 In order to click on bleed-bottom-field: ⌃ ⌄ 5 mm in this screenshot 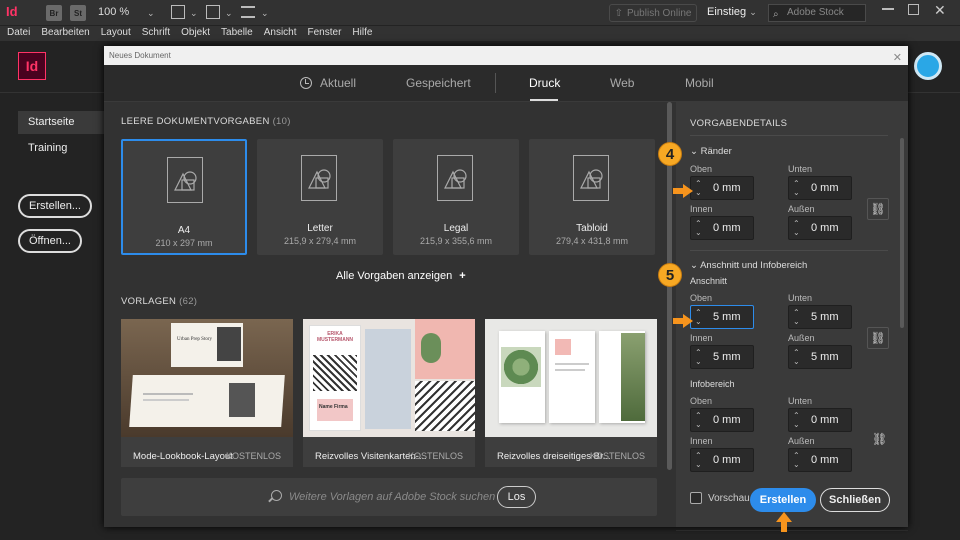, I will do `click(820, 317)`.